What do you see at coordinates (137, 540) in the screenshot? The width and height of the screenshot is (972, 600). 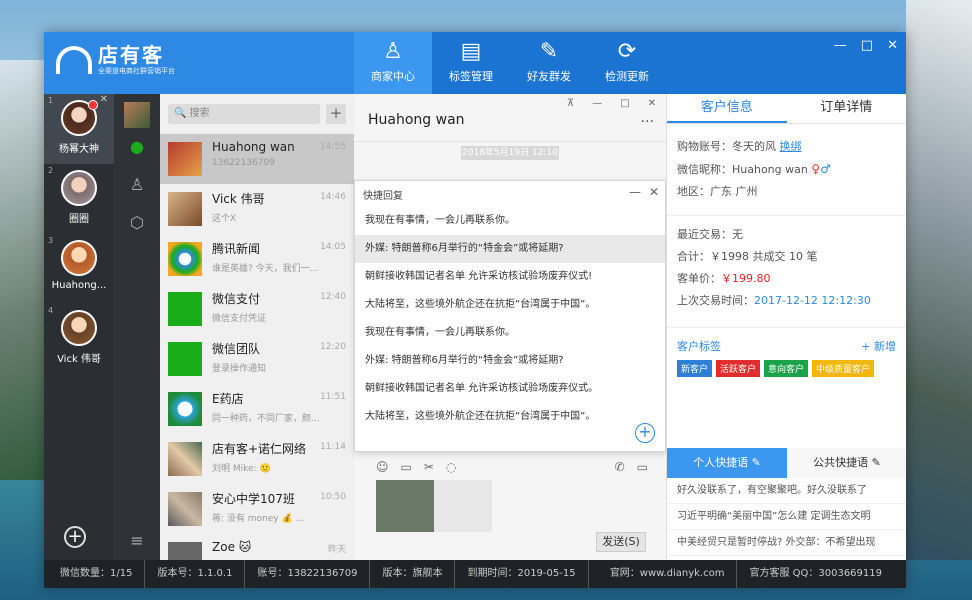 I see `menu-icon: ≡` at bounding box center [137, 540].